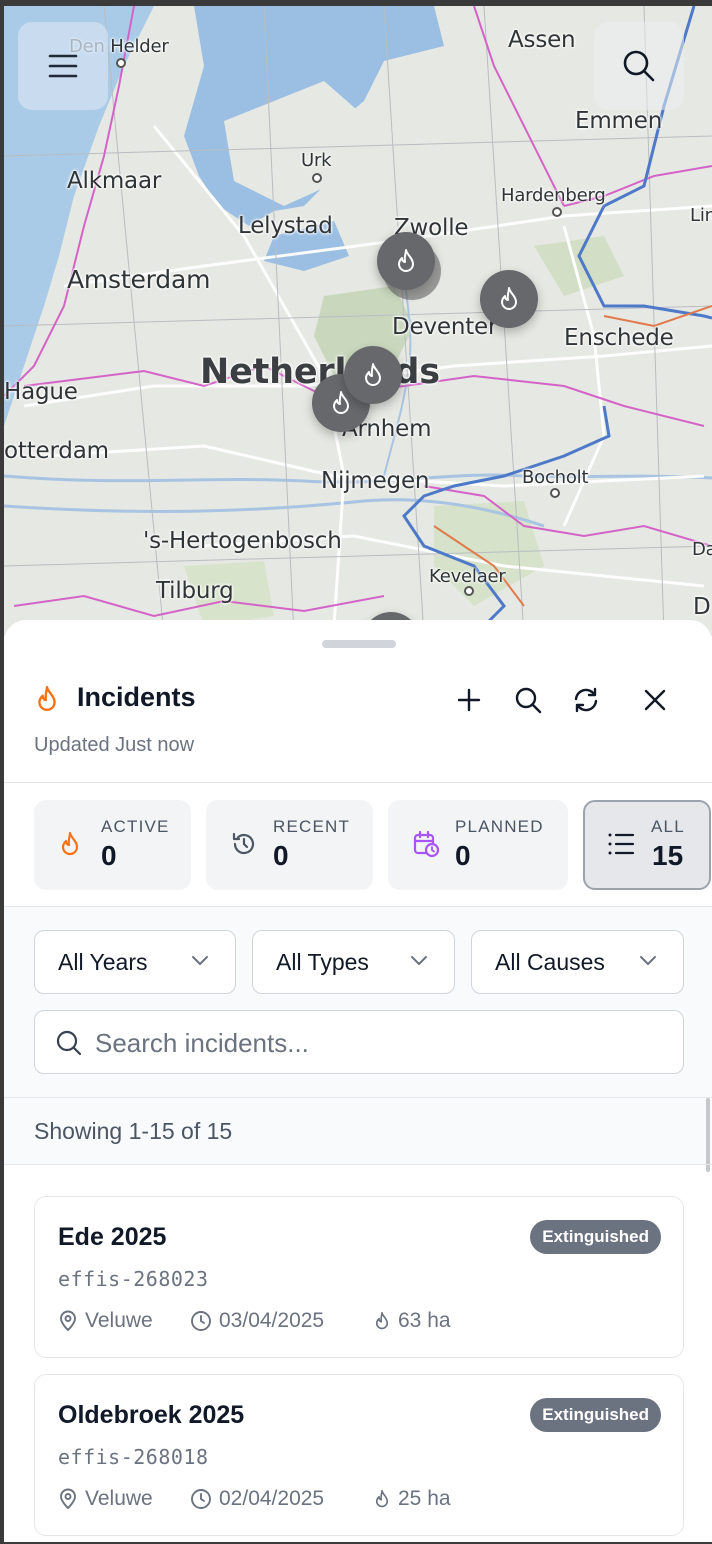  What do you see at coordinates (56, 451) in the screenshot?
I see `map-label-rotterdam: otterdam` at bounding box center [56, 451].